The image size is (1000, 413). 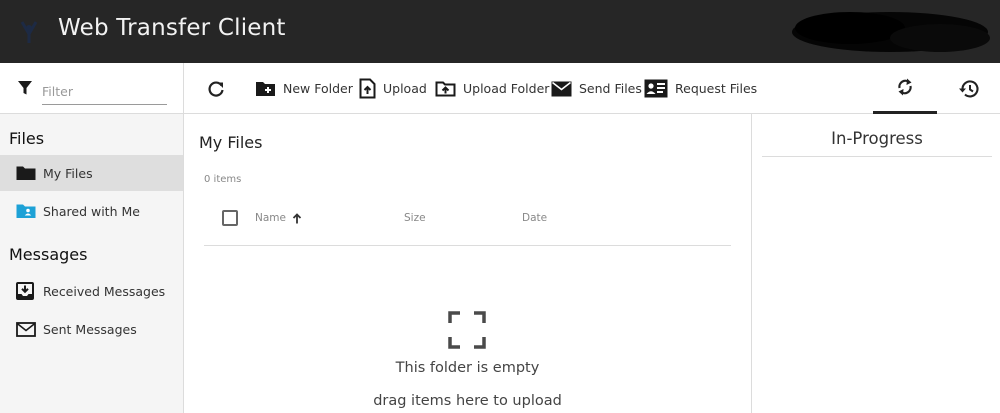 I want to click on new-folder-icon, so click(x=265, y=89).